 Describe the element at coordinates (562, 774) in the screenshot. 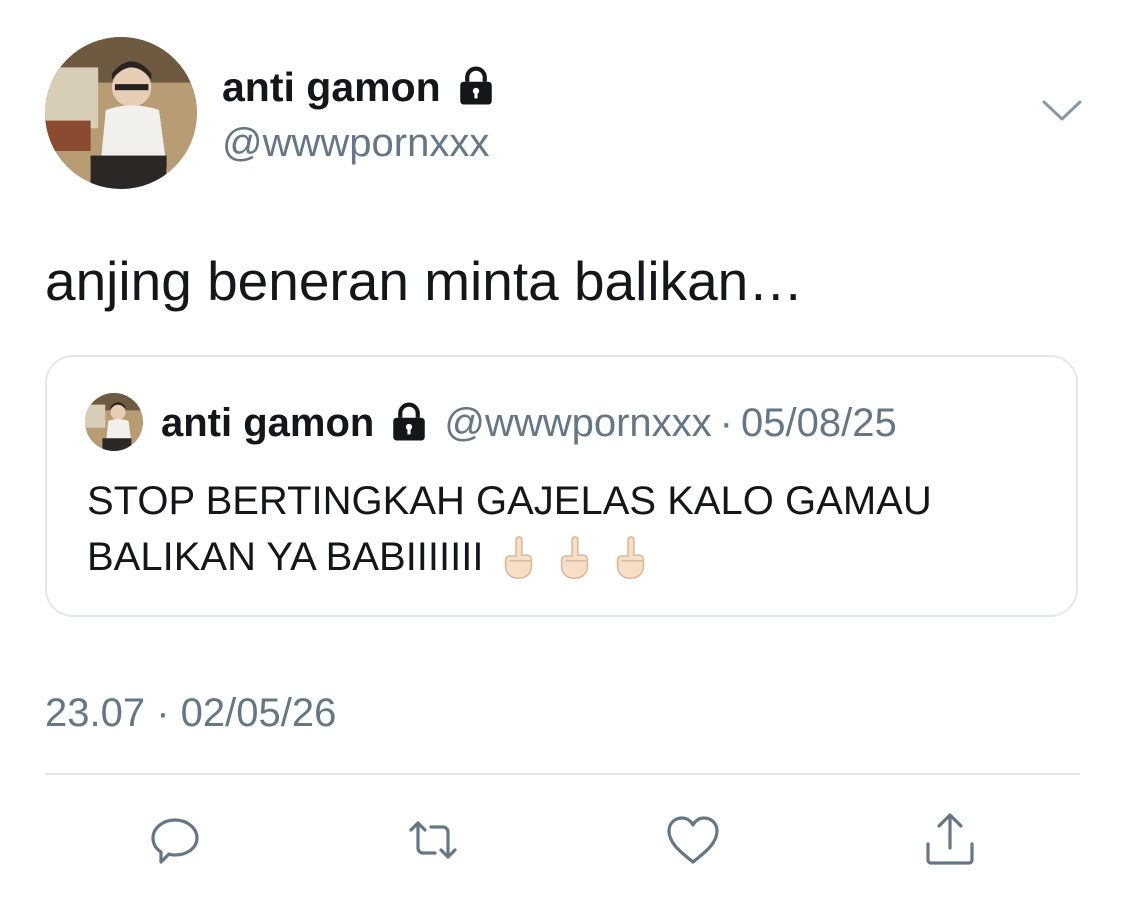

I see `divider` at that location.